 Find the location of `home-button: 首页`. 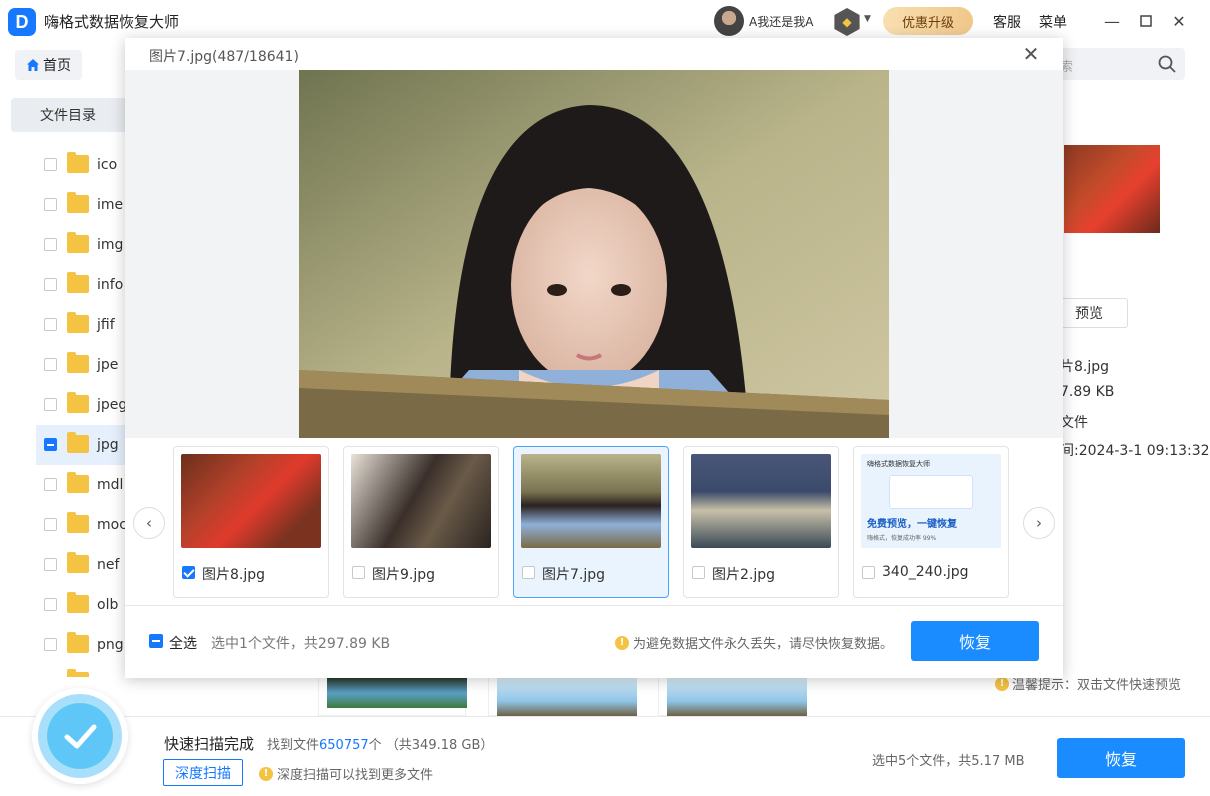

home-button: 首页 is located at coordinates (48, 65).